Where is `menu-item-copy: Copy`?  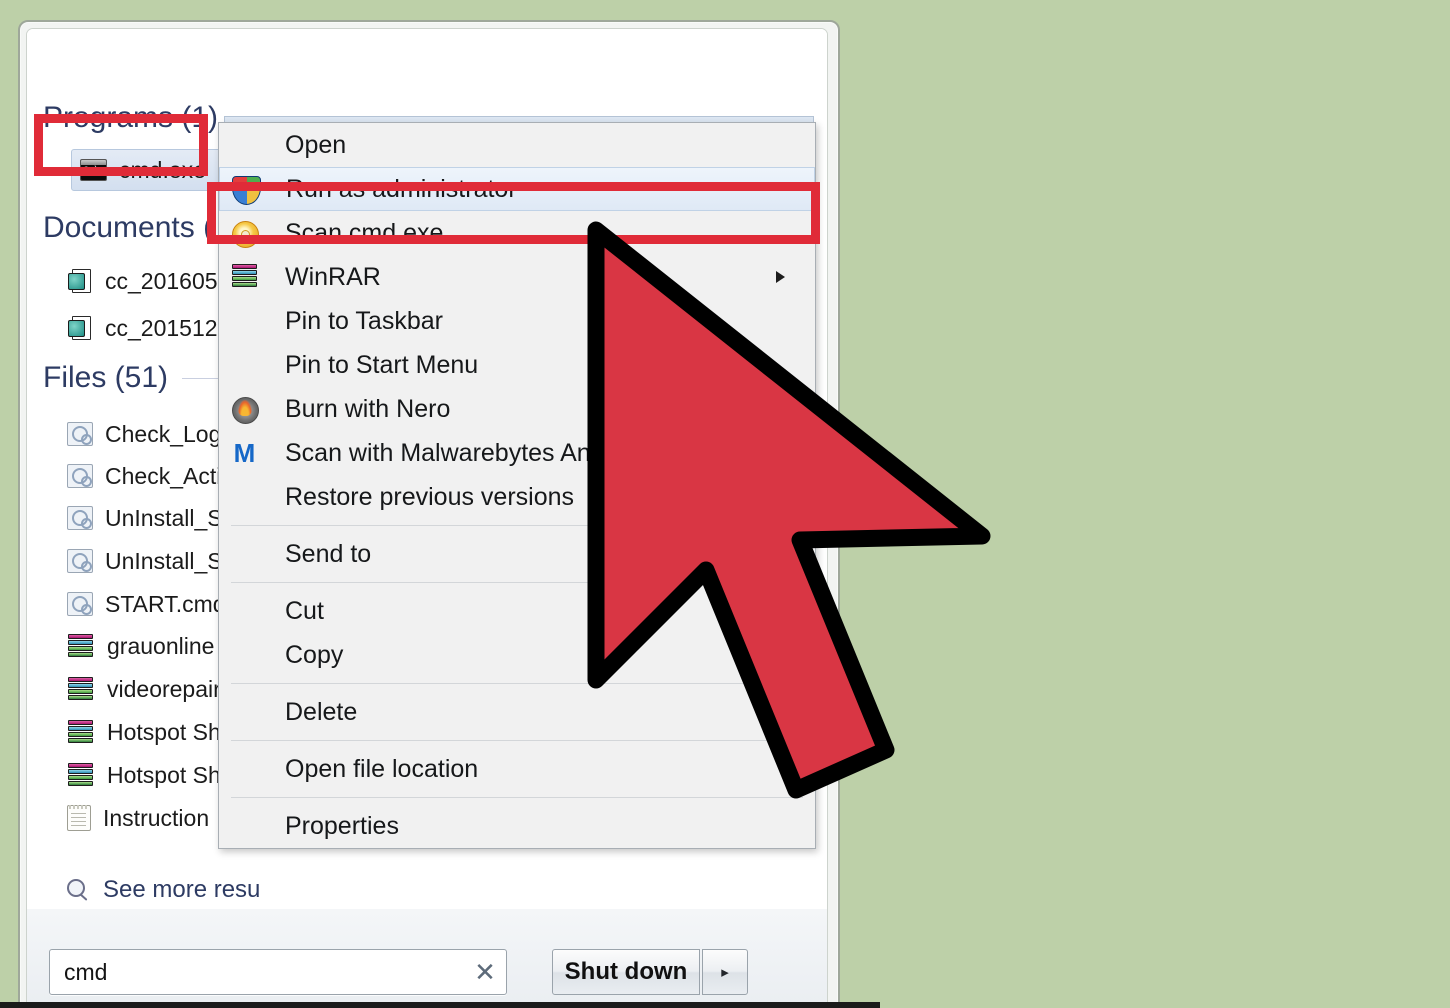 menu-item-copy: Copy is located at coordinates (517, 655).